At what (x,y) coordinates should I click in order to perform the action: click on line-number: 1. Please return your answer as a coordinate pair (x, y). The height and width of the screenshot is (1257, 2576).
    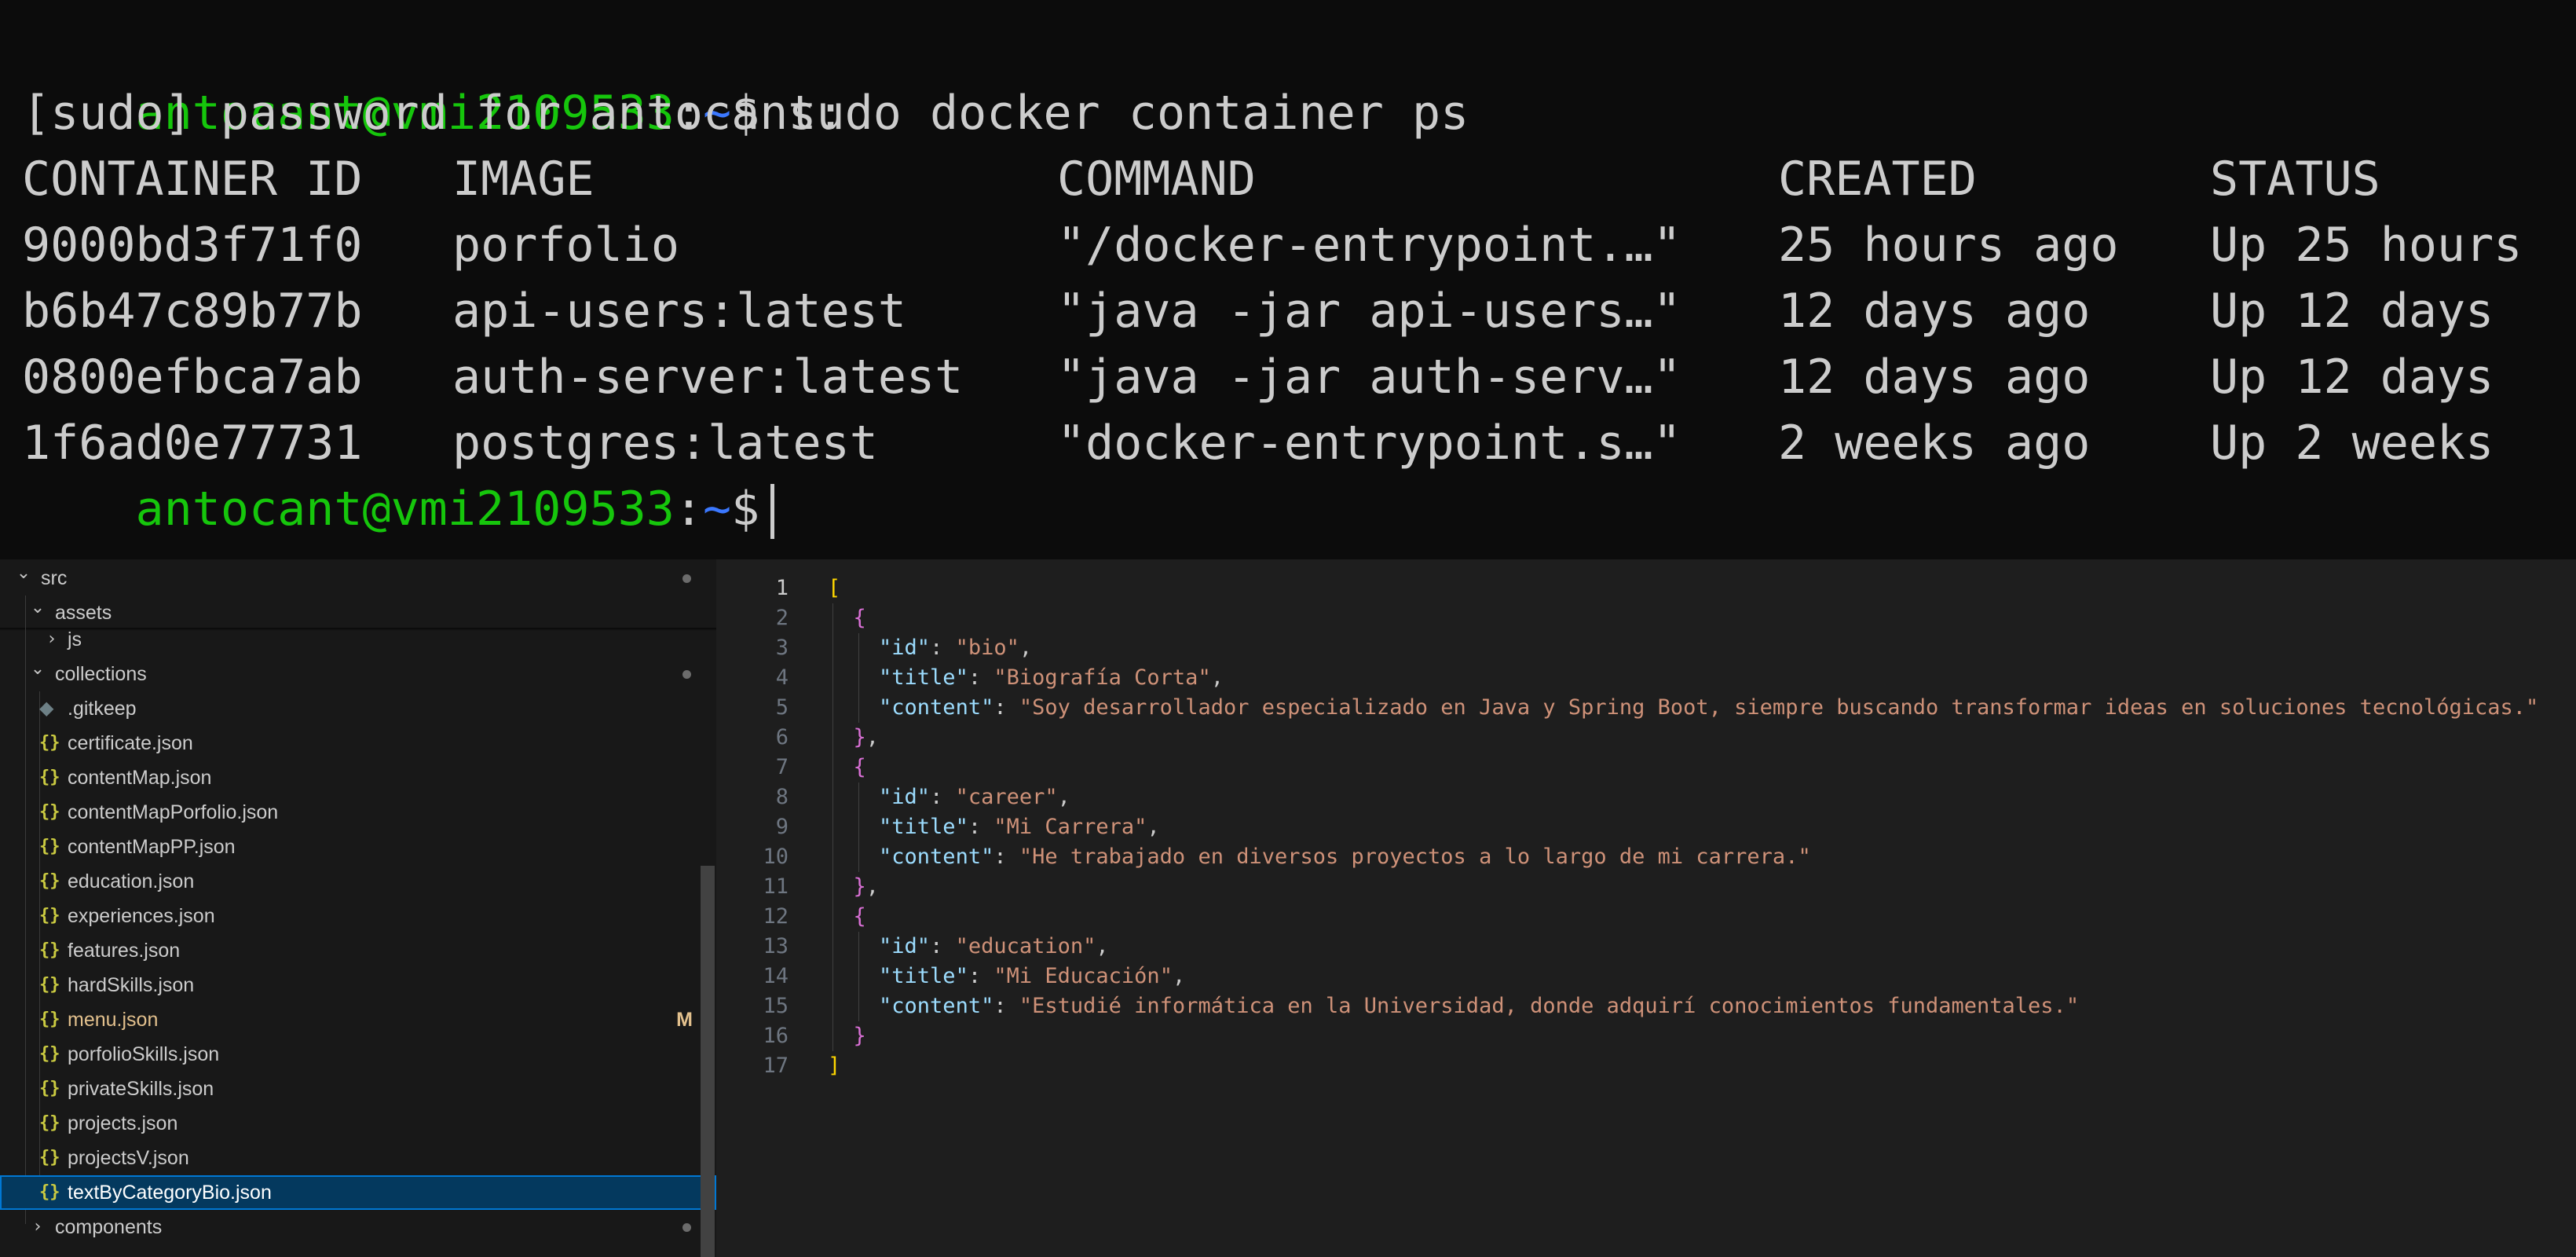
    Looking at the image, I should click on (782, 588).